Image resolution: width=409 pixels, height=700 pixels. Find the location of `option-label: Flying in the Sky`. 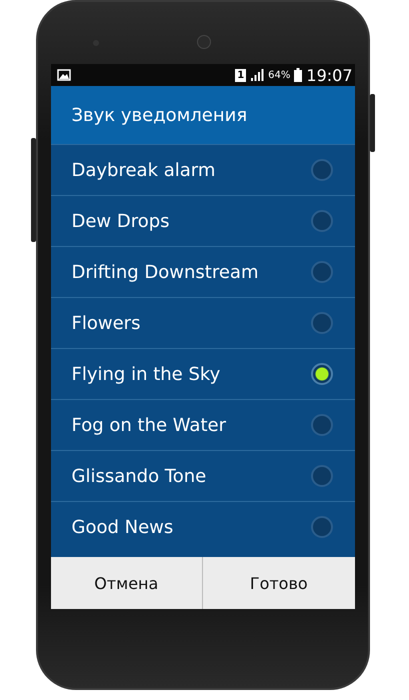

option-label: Flying in the Sky is located at coordinates (147, 374).